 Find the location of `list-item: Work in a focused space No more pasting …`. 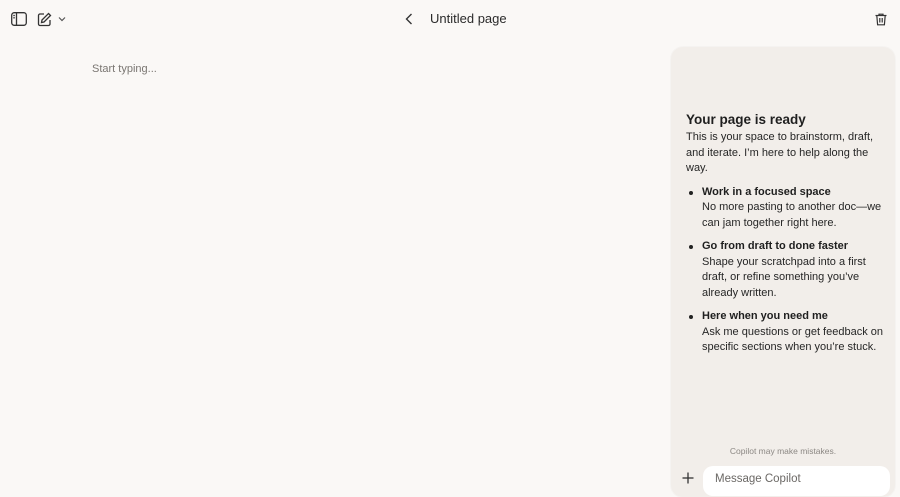

list-item: Work in a focused space No more pasting … is located at coordinates (786, 208).